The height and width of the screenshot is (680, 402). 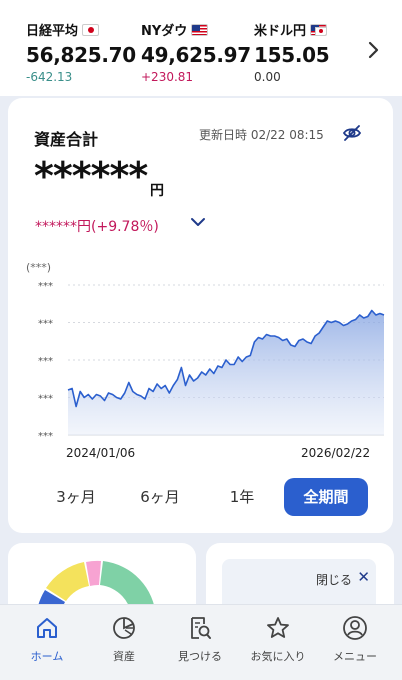 What do you see at coordinates (355, 628) in the screenshot?
I see `user-icon` at bounding box center [355, 628].